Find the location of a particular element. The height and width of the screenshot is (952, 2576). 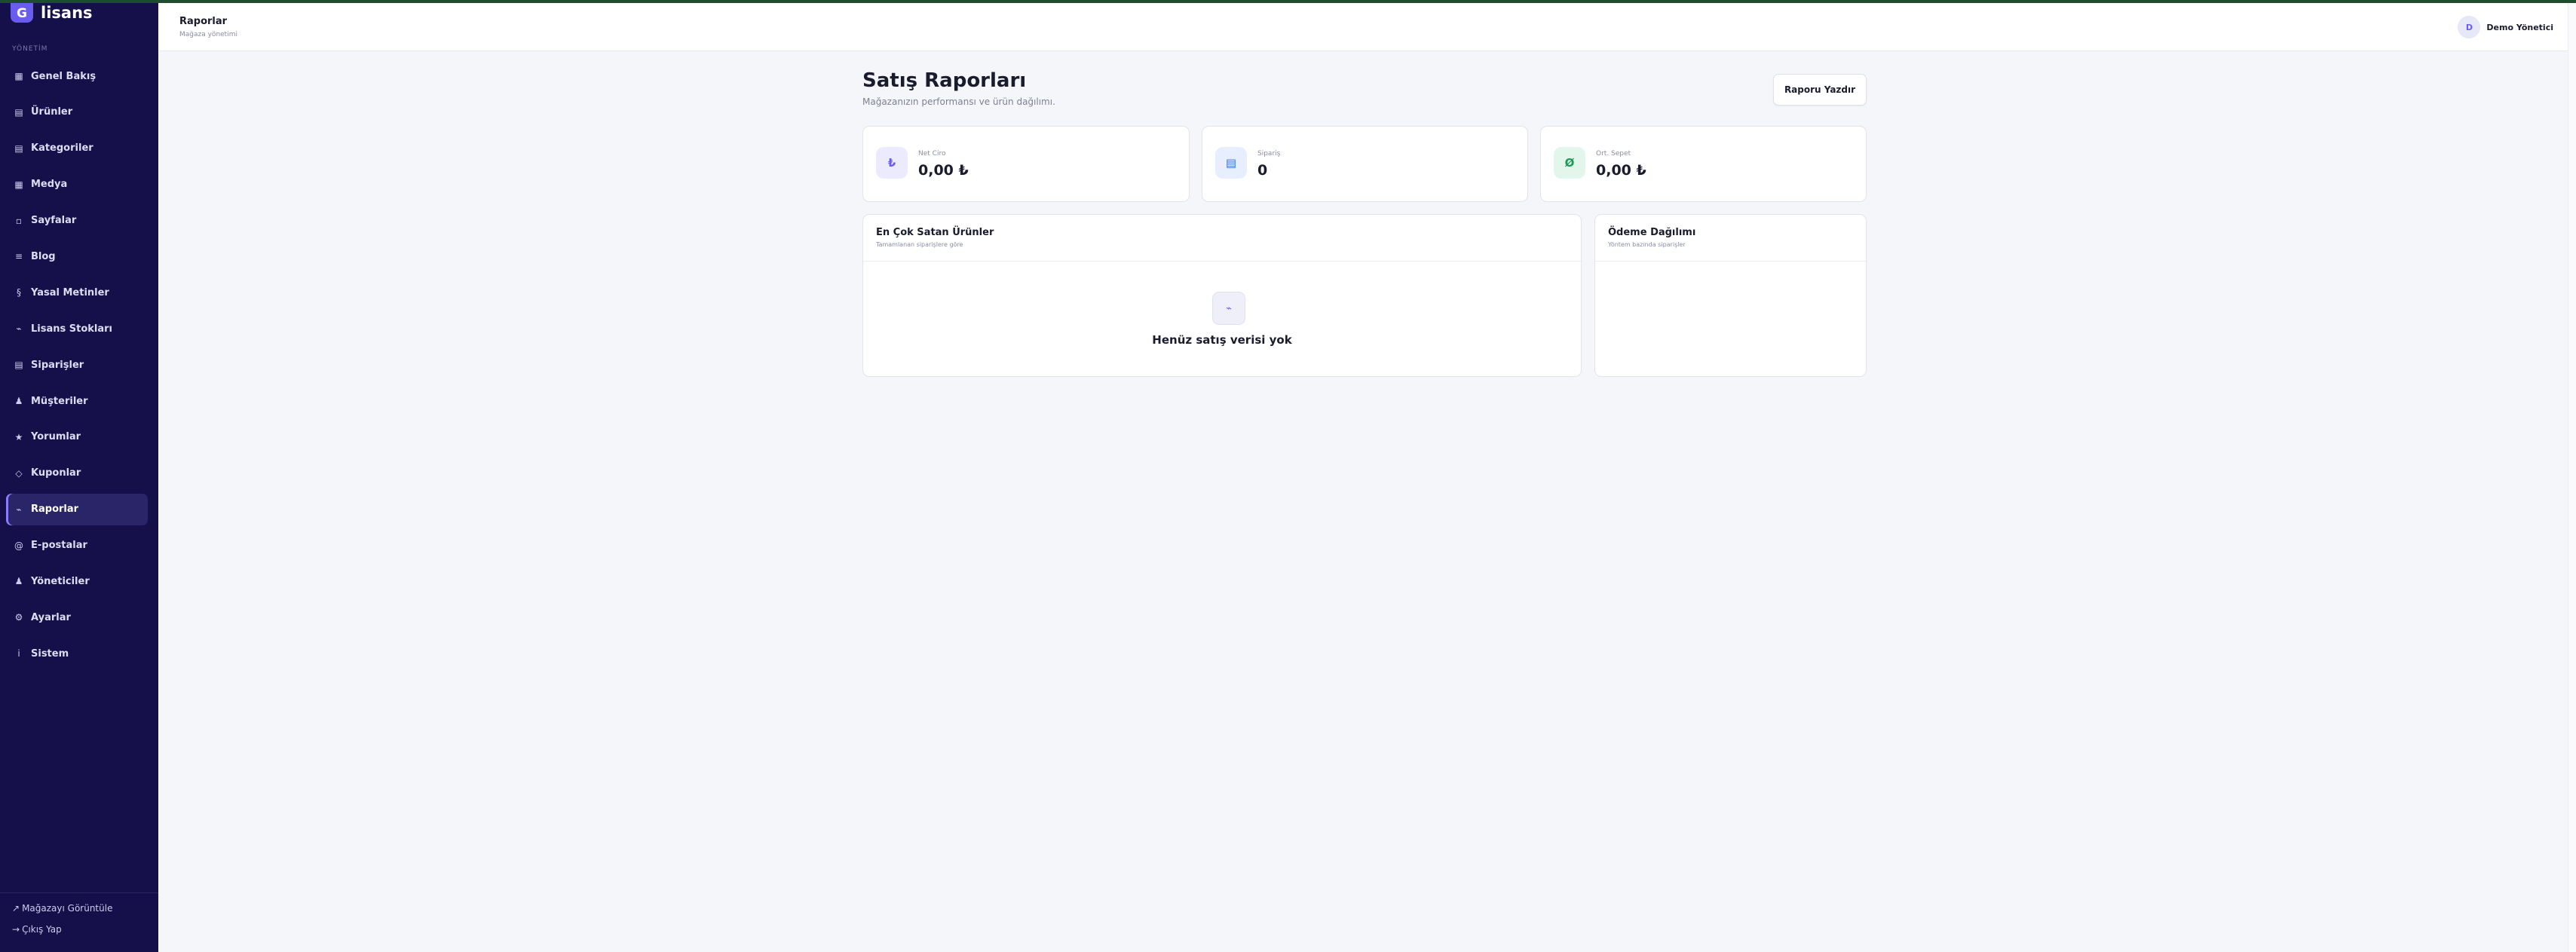

stat-label: Net Ciro is located at coordinates (932, 154).